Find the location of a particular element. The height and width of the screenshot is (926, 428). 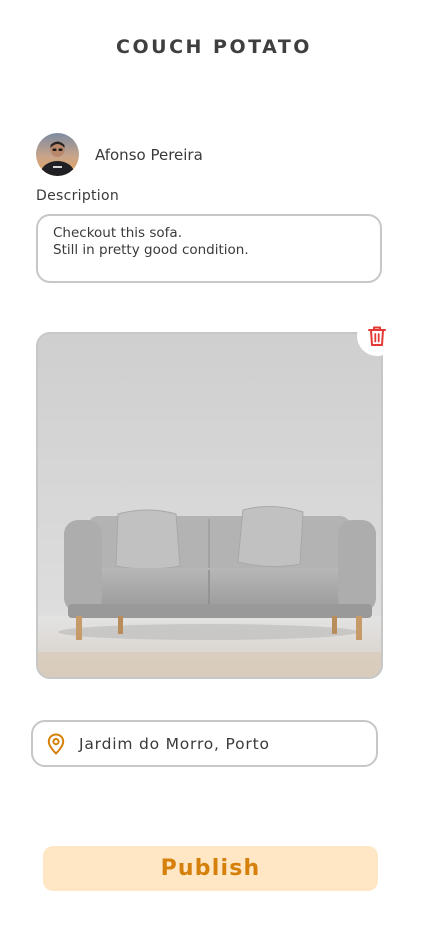

page-title: COUCH POTATO is located at coordinates (214, 47).